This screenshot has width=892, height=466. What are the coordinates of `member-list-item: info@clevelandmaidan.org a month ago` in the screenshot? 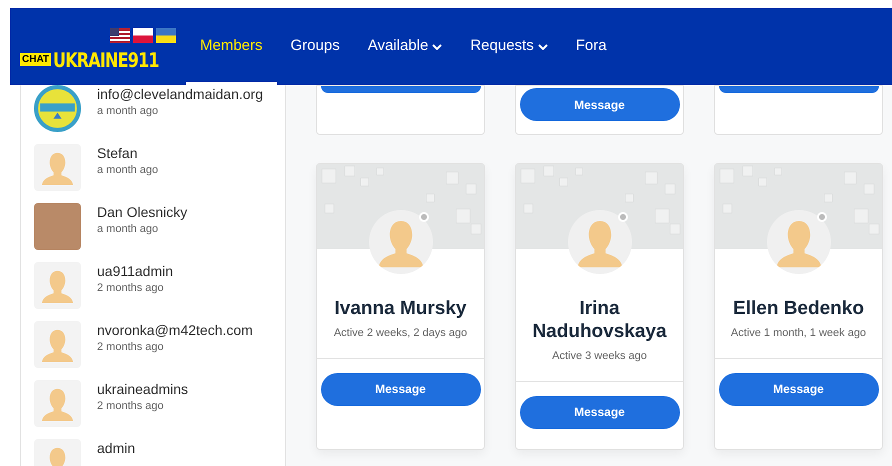 It's located at (159, 108).